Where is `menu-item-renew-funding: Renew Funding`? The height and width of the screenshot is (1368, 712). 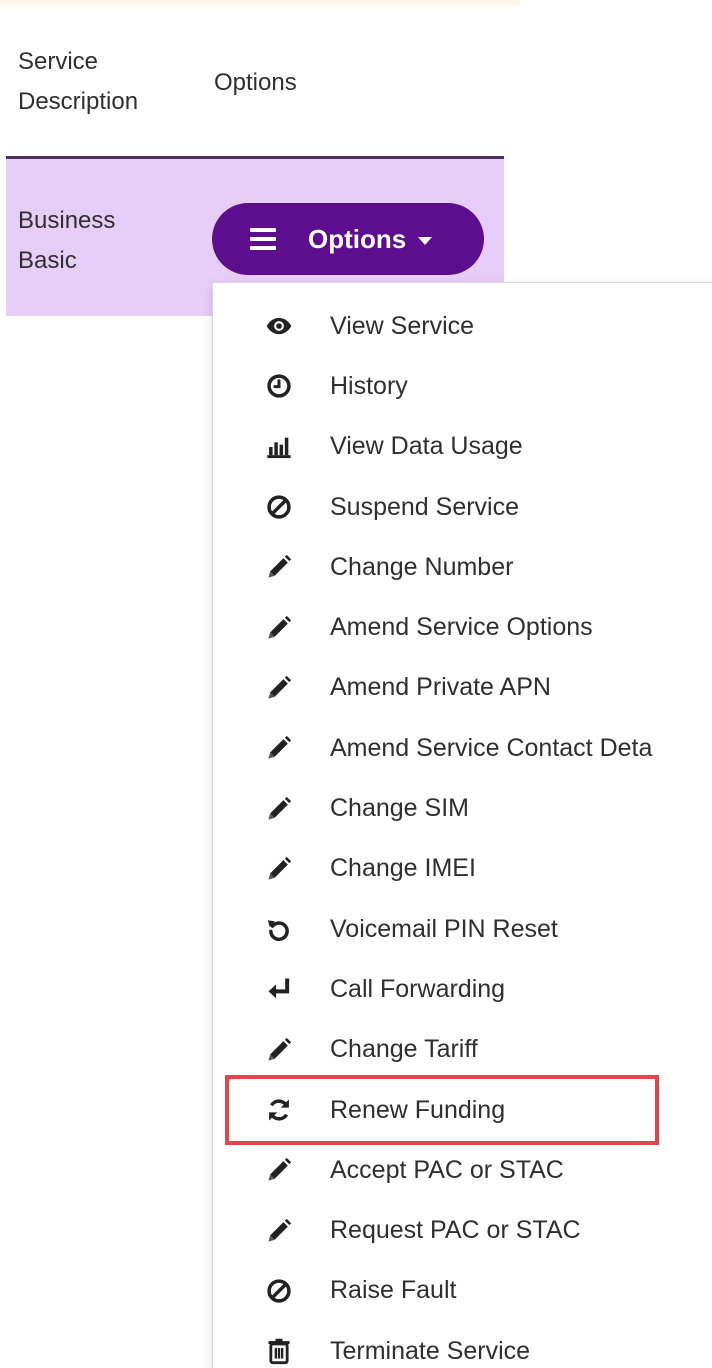
menu-item-renew-funding: Renew Funding is located at coordinates (462, 1110).